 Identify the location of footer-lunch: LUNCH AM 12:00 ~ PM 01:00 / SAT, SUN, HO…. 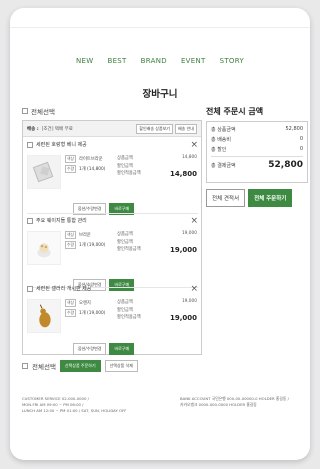
(74, 410).